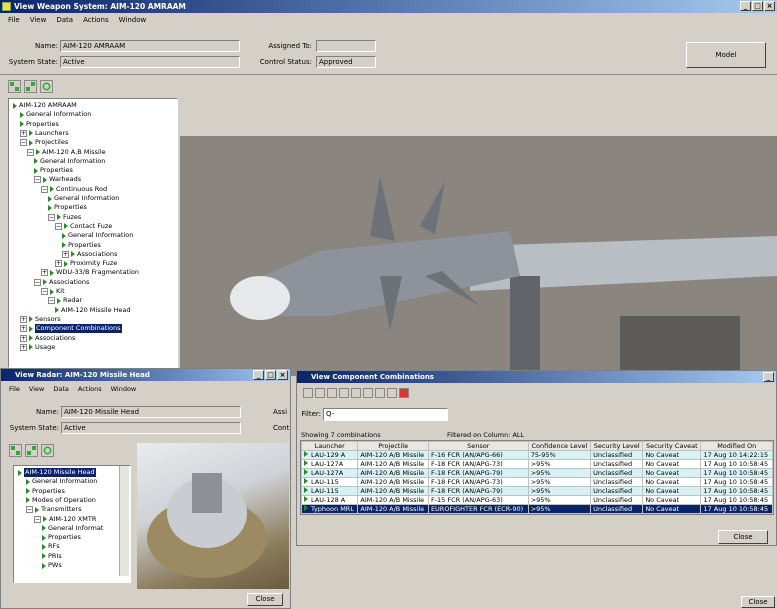 This screenshot has height=609, width=777. I want to click on radar-tree-node: PWs, so click(52, 565).